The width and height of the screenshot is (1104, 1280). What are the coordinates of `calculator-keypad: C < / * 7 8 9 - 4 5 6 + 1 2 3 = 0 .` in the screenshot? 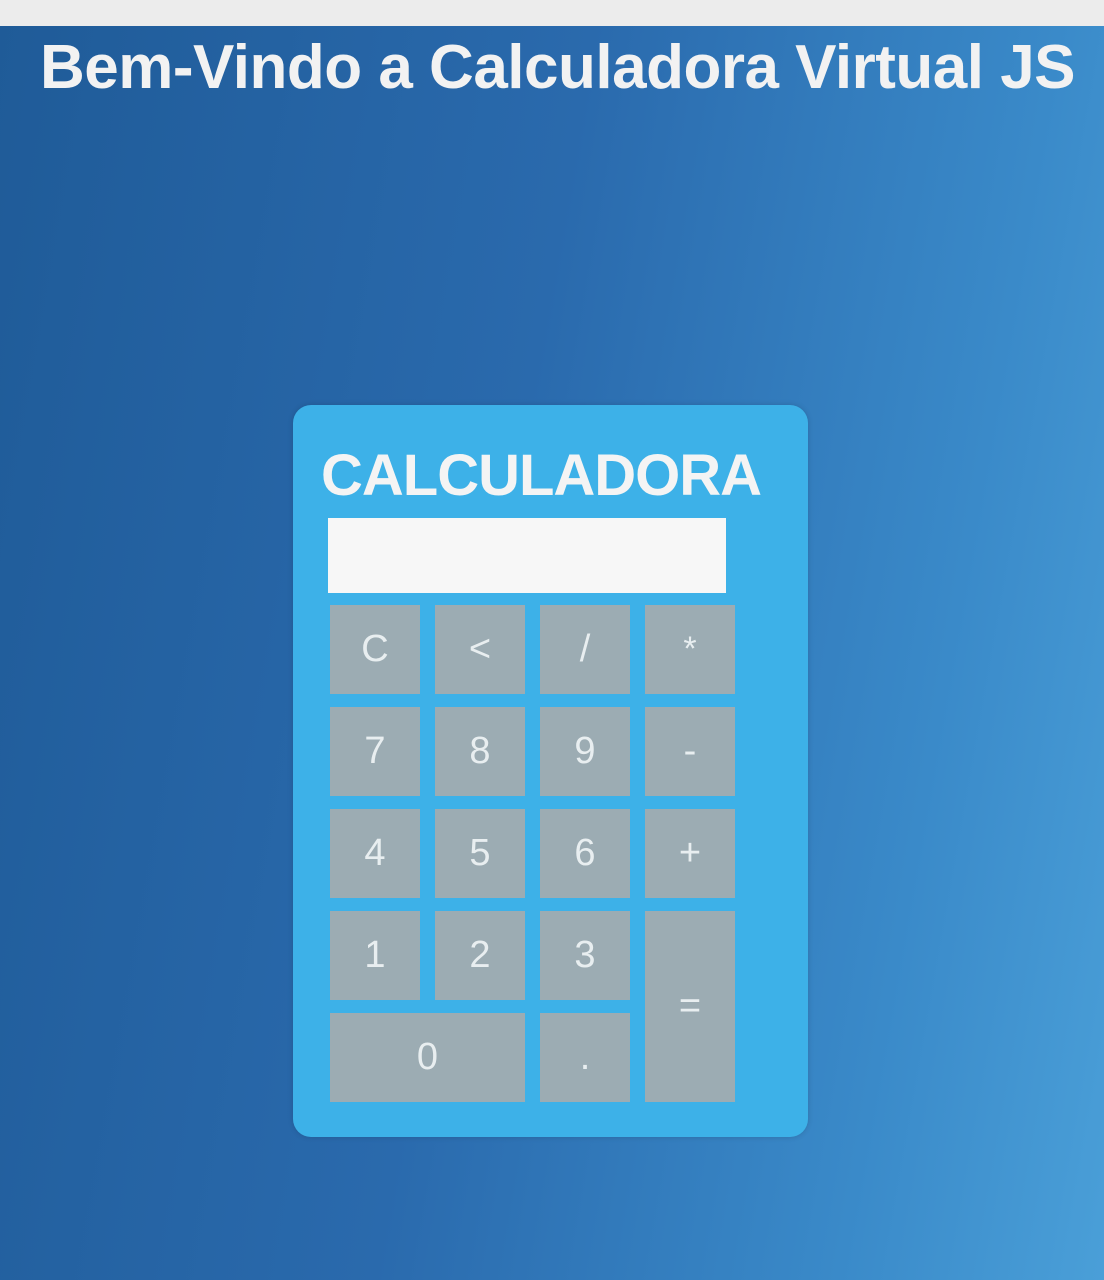 It's located at (532, 853).